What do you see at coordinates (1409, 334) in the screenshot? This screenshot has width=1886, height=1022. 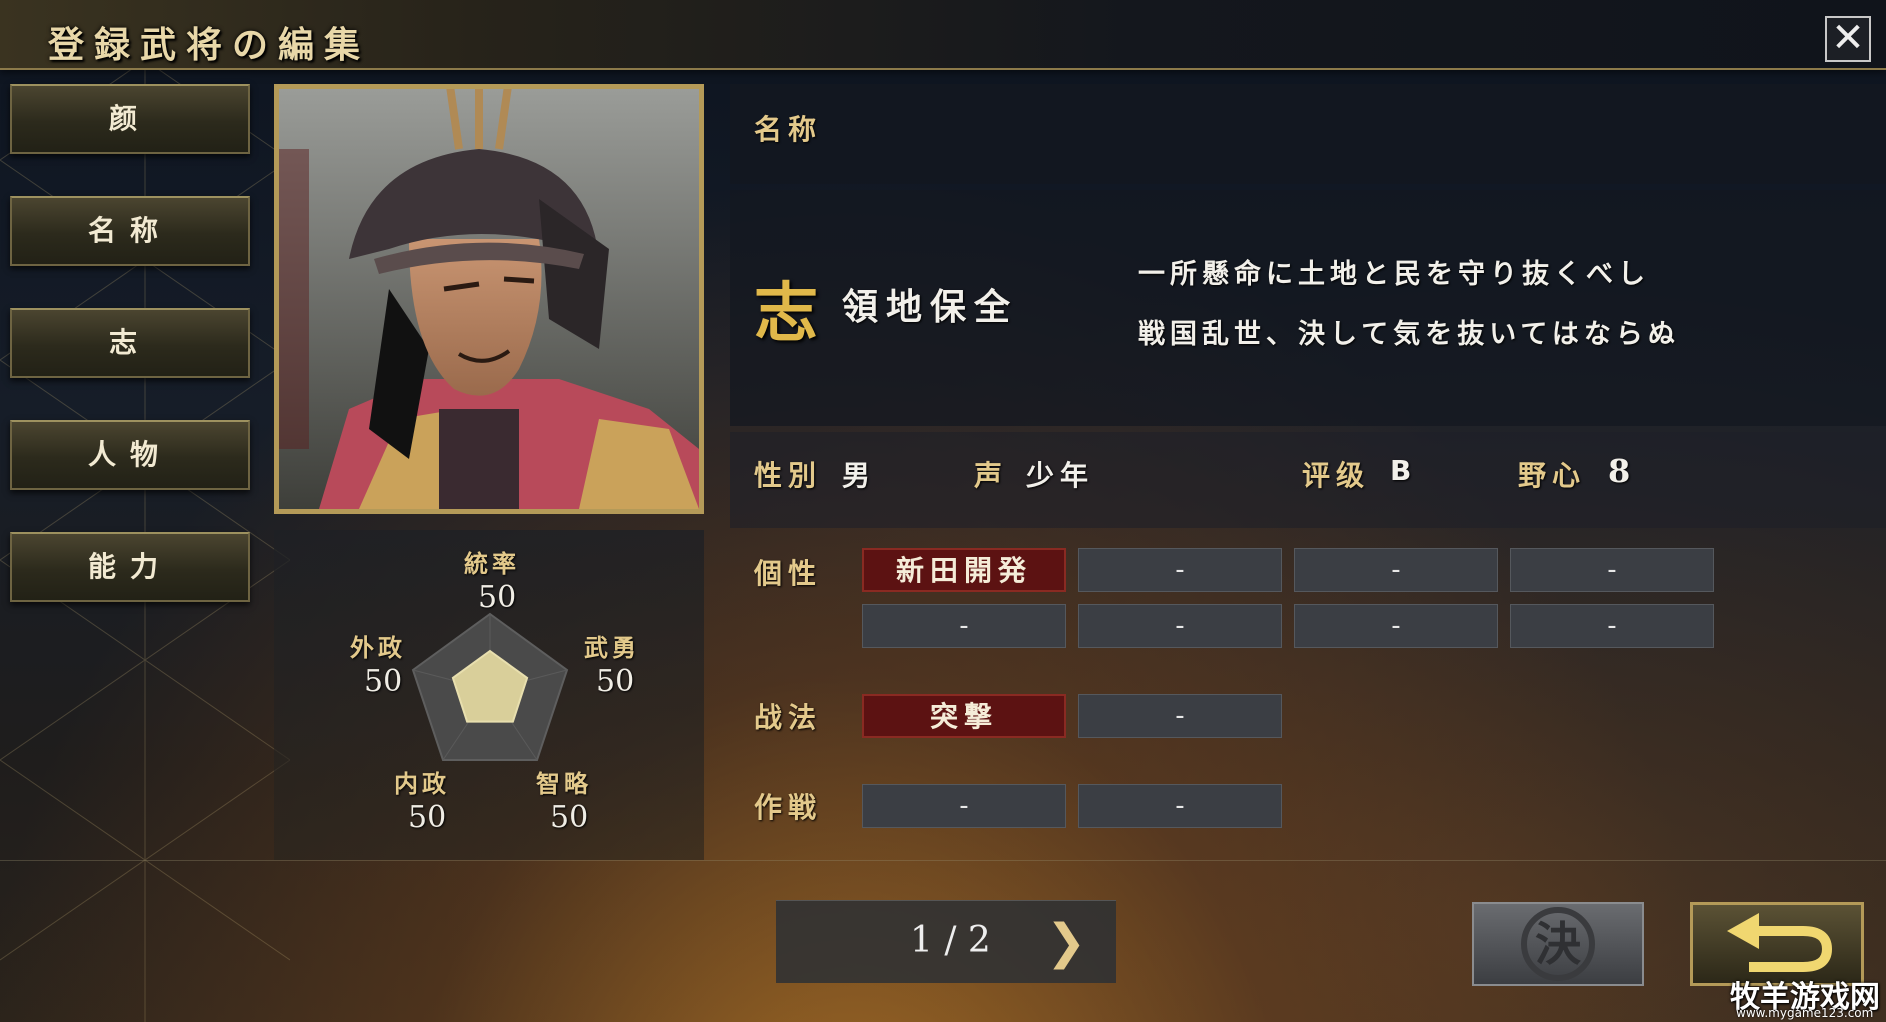 I see `ambition-quote-line2: 戦国乱世、決して気を抜いてはならぬ` at bounding box center [1409, 334].